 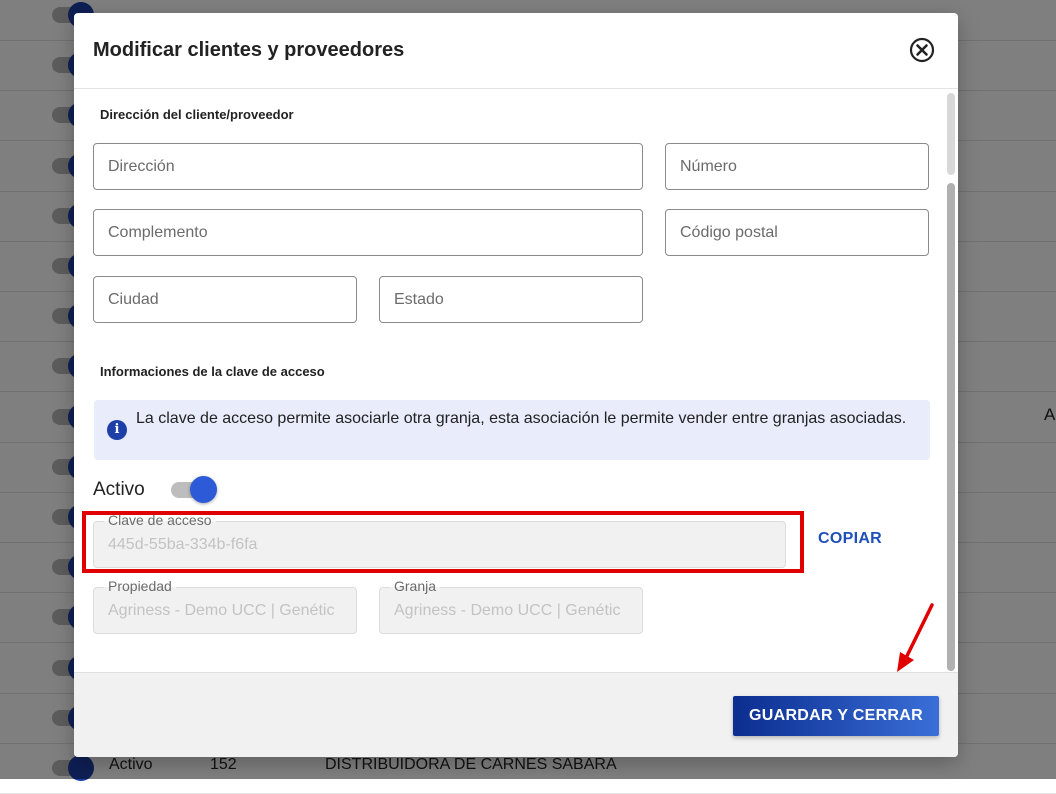 I want to click on toggle-label: Activo, so click(x=119, y=489).